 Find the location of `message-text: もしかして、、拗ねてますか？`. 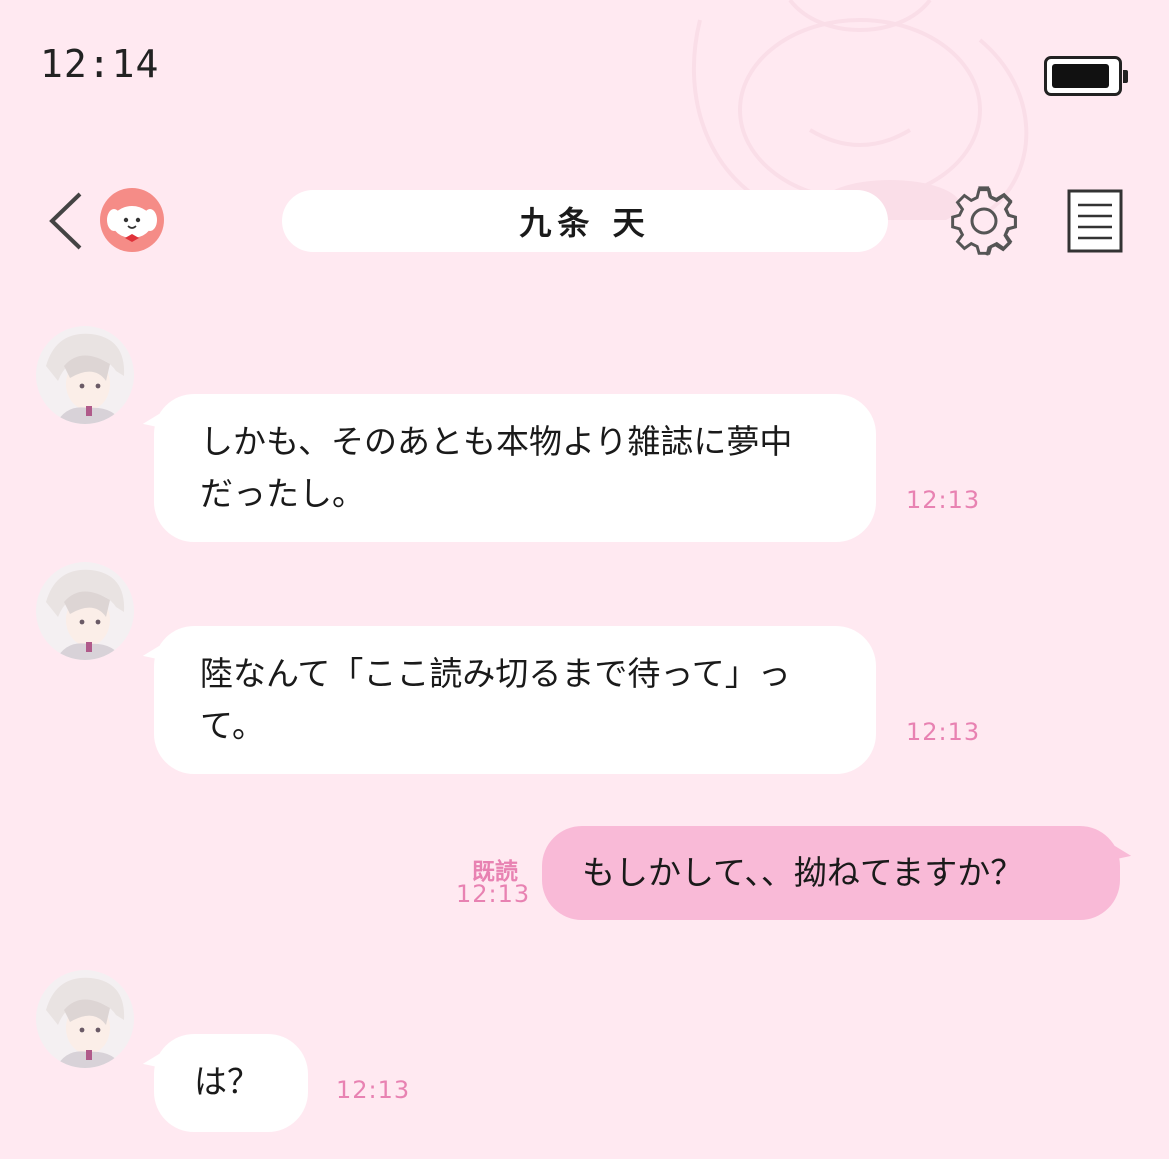

message-text: もしかして、、拗ねてますか？ is located at coordinates (803, 872).